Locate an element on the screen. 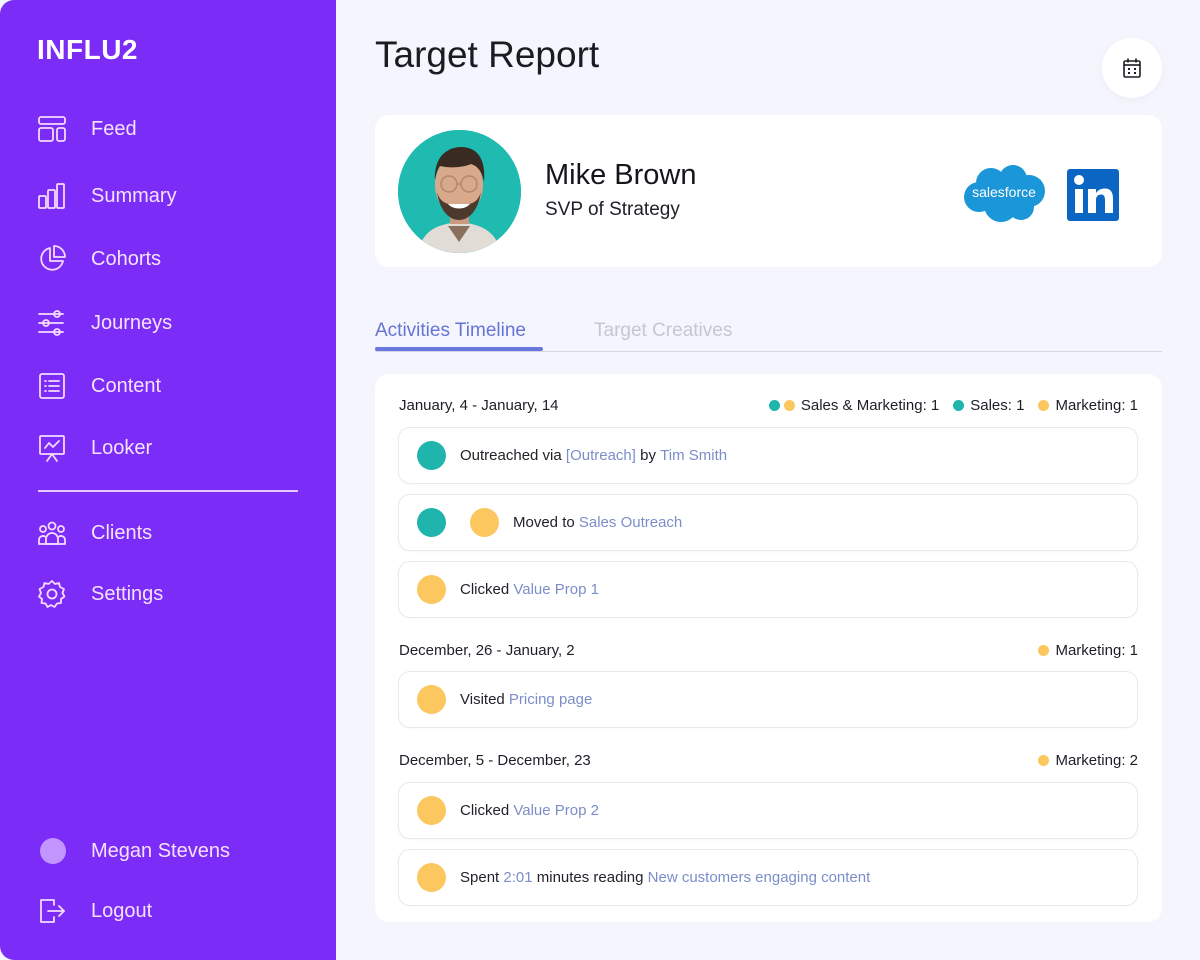 The image size is (1200, 960). profile-title: SVP of Strategy is located at coordinates (612, 209).